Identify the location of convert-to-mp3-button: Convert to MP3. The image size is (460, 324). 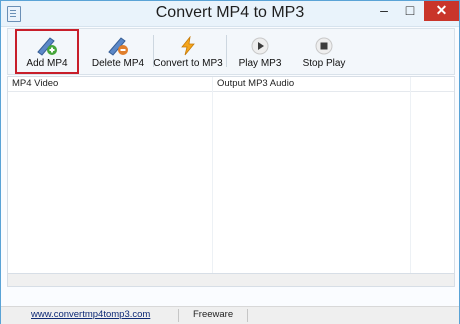
(188, 51).